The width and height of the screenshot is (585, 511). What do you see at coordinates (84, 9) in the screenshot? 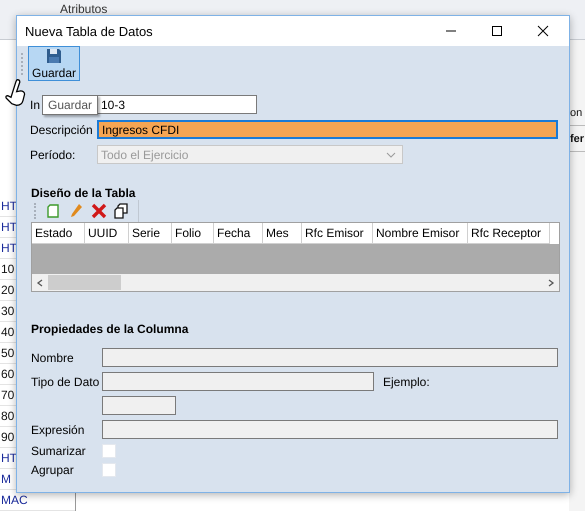
I see `column-header: Atributos` at bounding box center [84, 9].